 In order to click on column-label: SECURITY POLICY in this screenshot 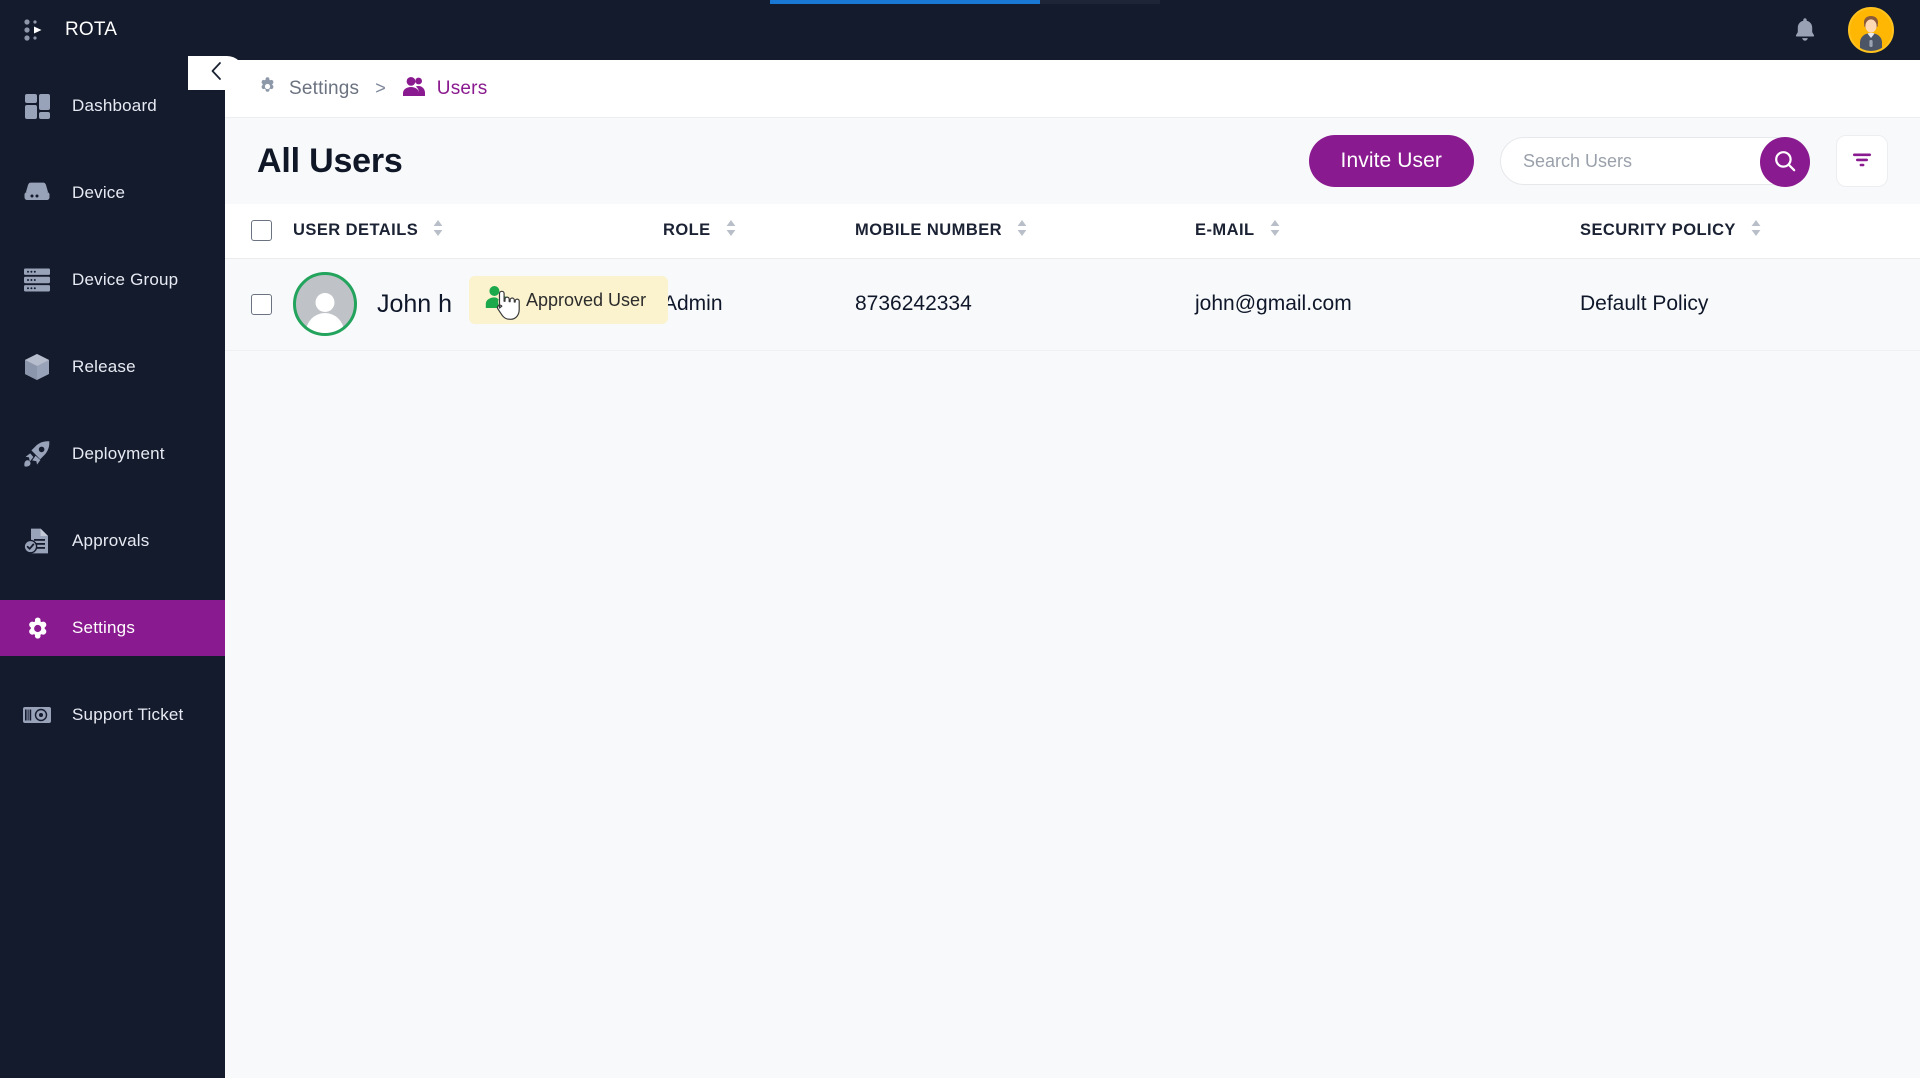, I will do `click(1658, 230)`.